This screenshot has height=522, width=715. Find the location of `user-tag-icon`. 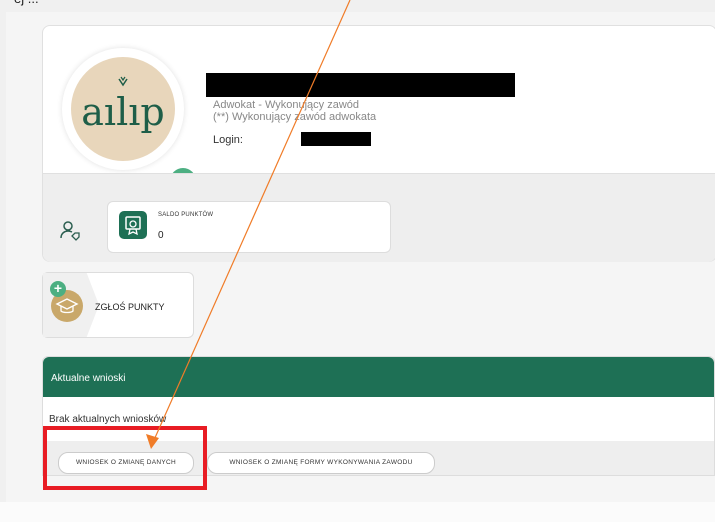

user-tag-icon is located at coordinates (70, 231).